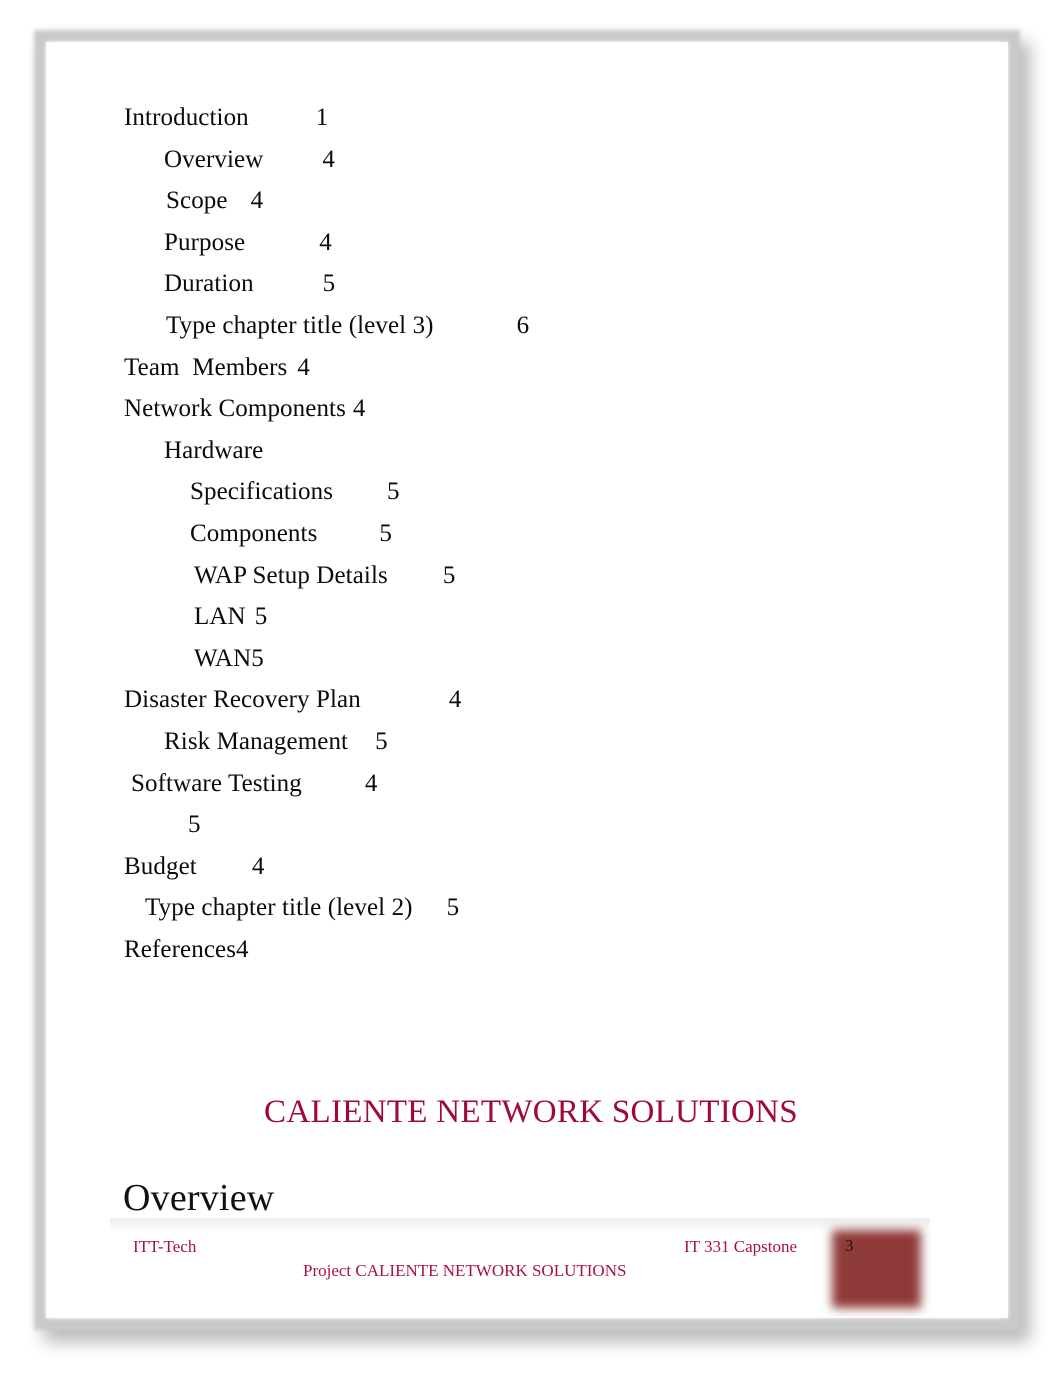  Describe the element at coordinates (514, 250) in the screenshot. I see `toc-entry-purpose: Purpose 4` at that location.